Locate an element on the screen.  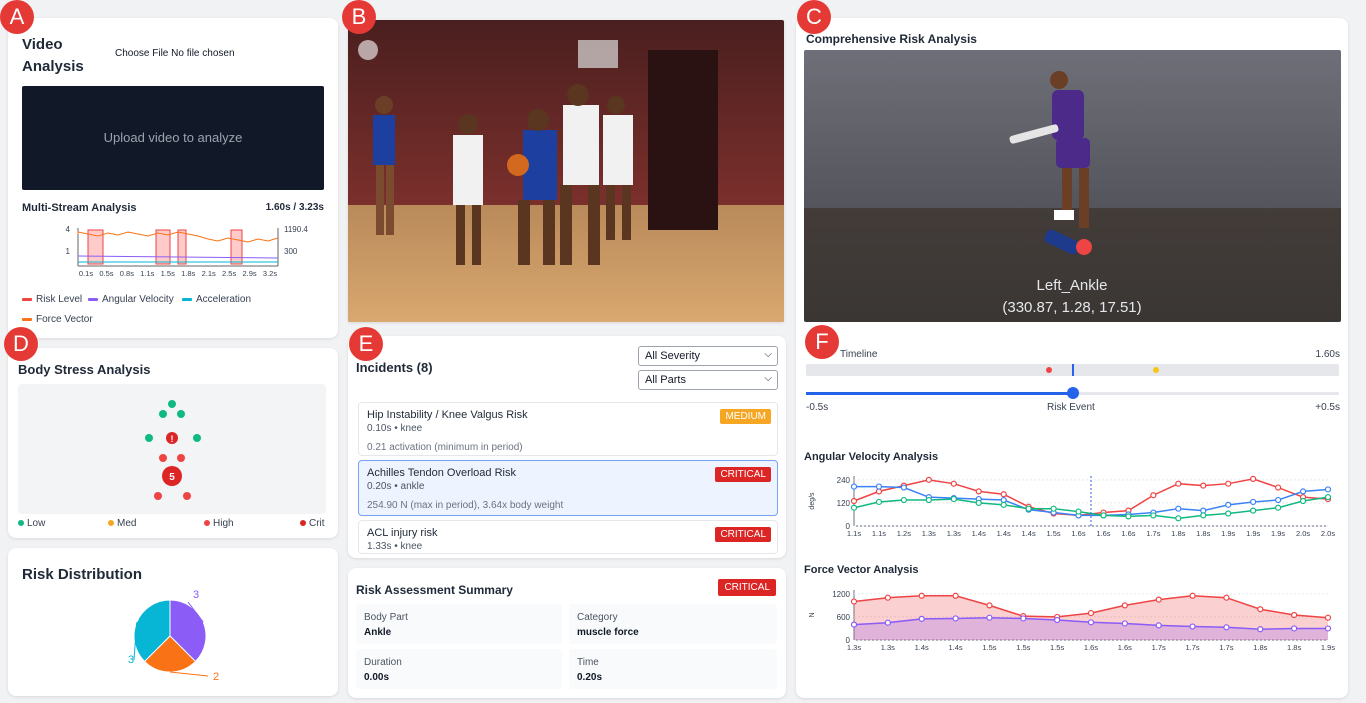
legend-item: Acceleration is located at coordinates (216, 299).